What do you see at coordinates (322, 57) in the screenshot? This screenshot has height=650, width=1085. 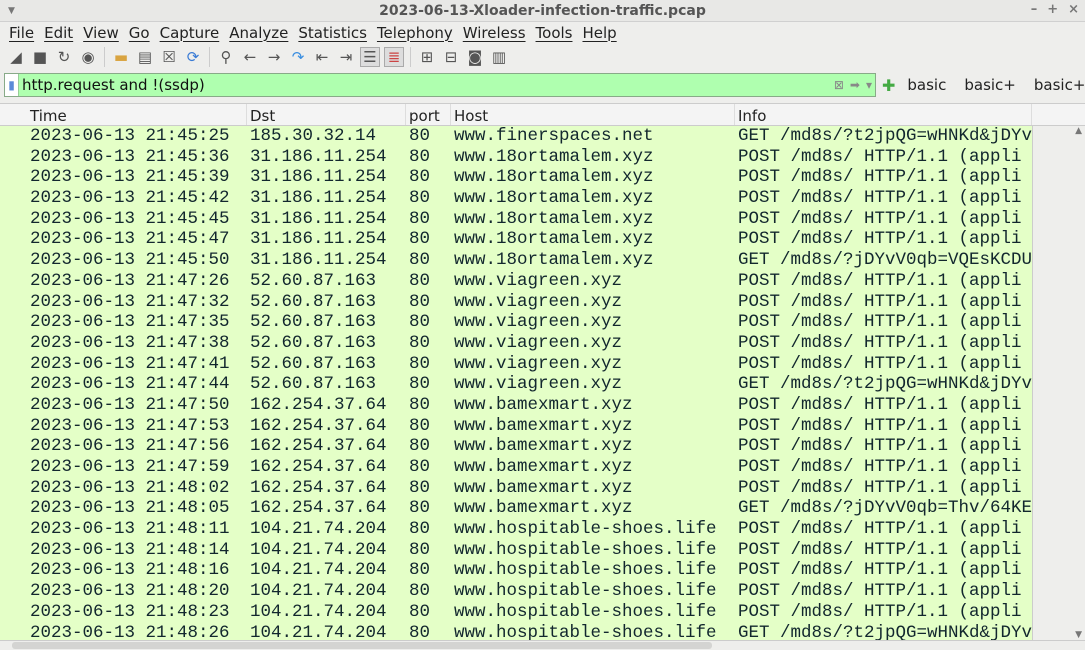 I see `first-packet-icon: ⇤` at bounding box center [322, 57].